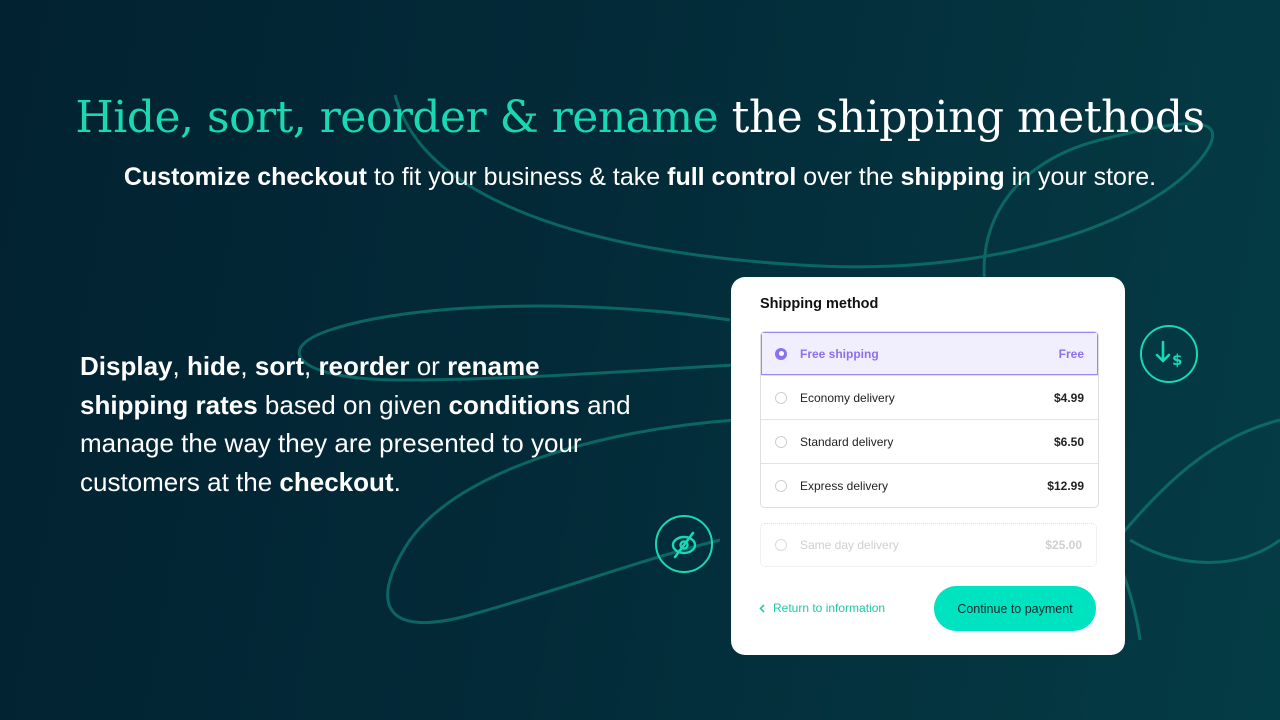  I want to click on continue-to-payment-button: Continue to payment, so click(1015, 608).